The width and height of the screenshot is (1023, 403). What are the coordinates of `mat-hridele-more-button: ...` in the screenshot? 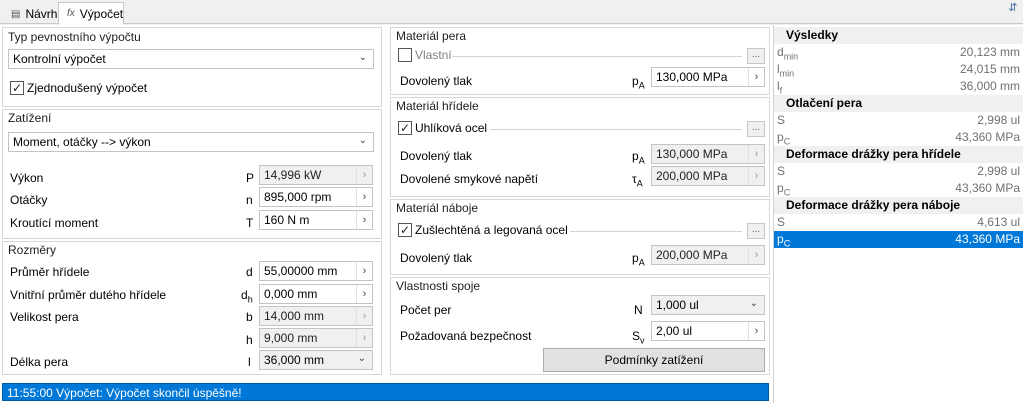 It's located at (756, 129).